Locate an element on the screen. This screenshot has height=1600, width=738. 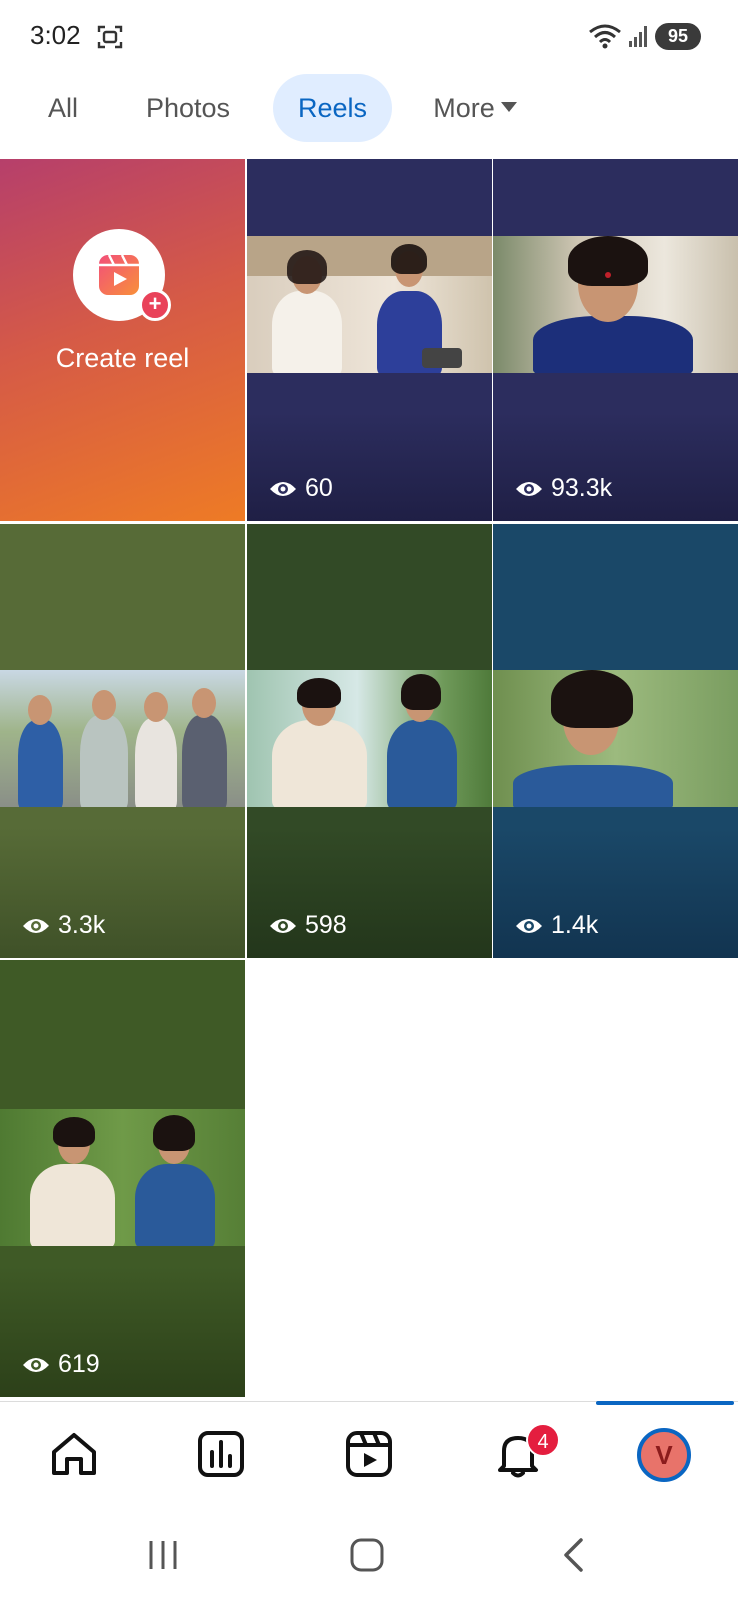
view-count-text: 1.4k is located at coordinates (575, 925).